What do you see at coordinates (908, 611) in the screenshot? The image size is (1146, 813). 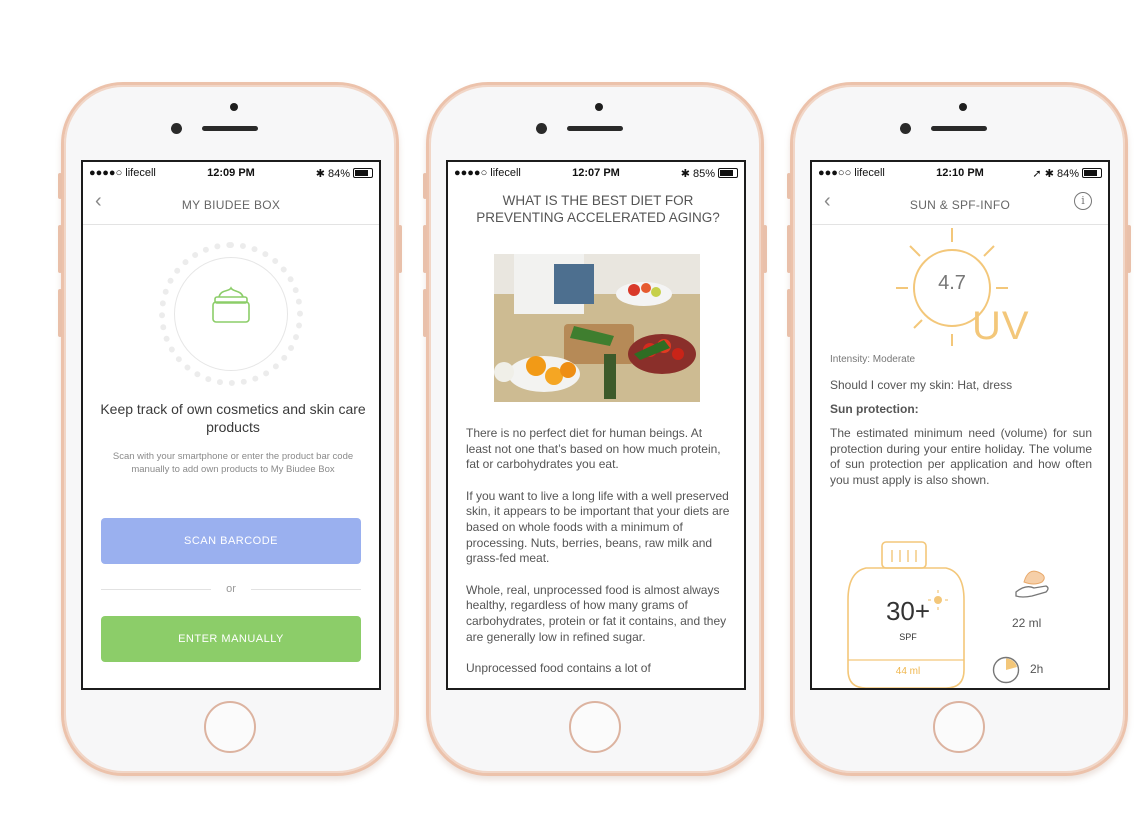 I see `spf-value: 30+` at bounding box center [908, 611].